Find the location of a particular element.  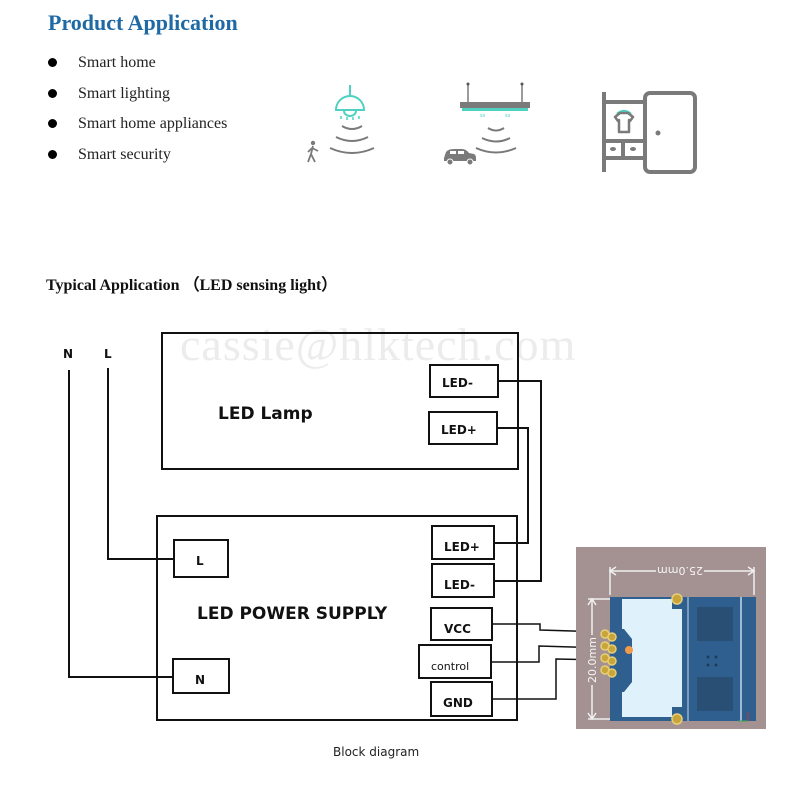

mains-label-n: N is located at coordinates (68, 354).